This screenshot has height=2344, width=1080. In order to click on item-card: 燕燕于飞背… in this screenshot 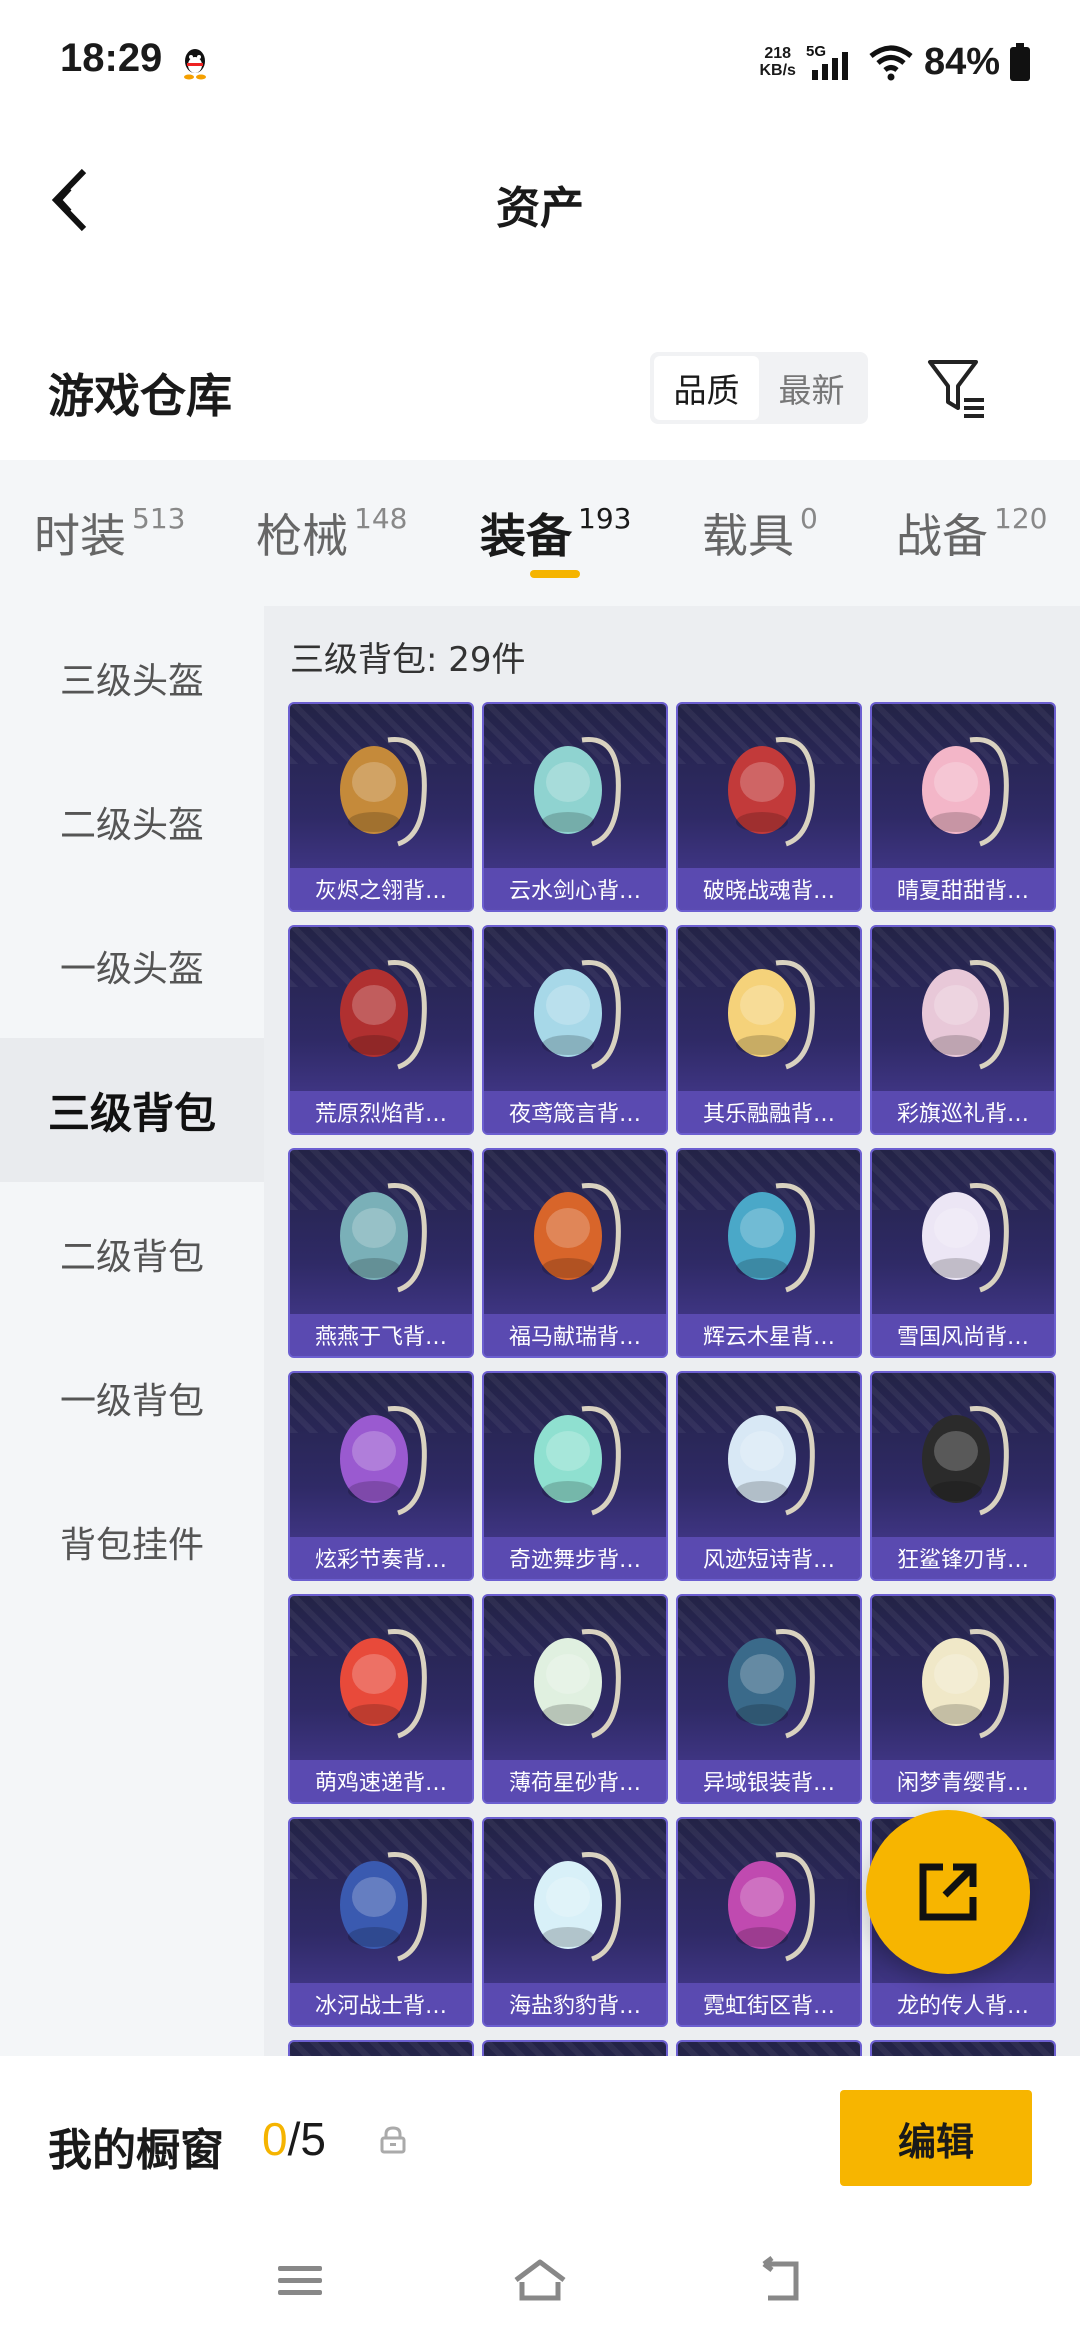, I will do `click(381, 1253)`.